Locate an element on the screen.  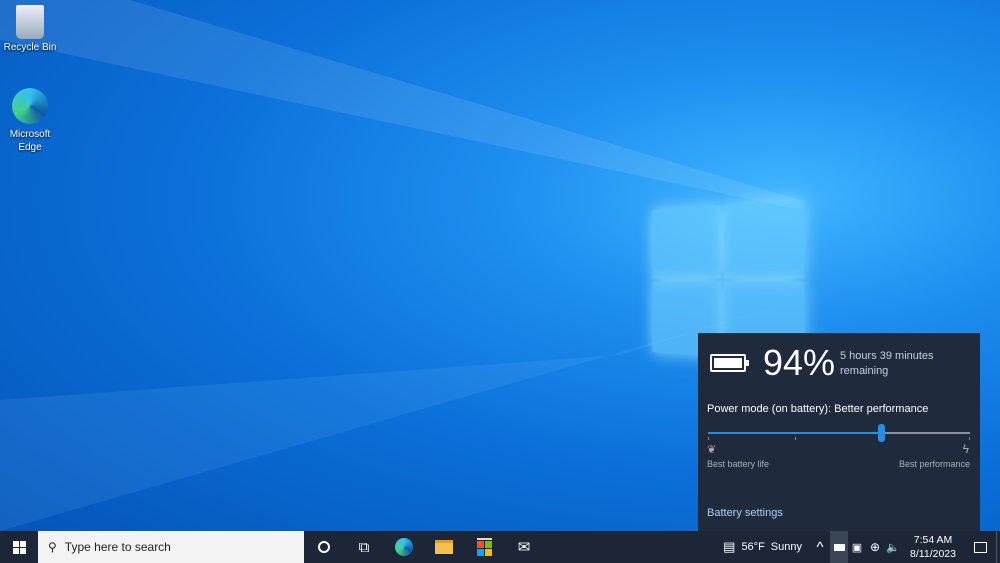
store-icon is located at coordinates (484, 547).